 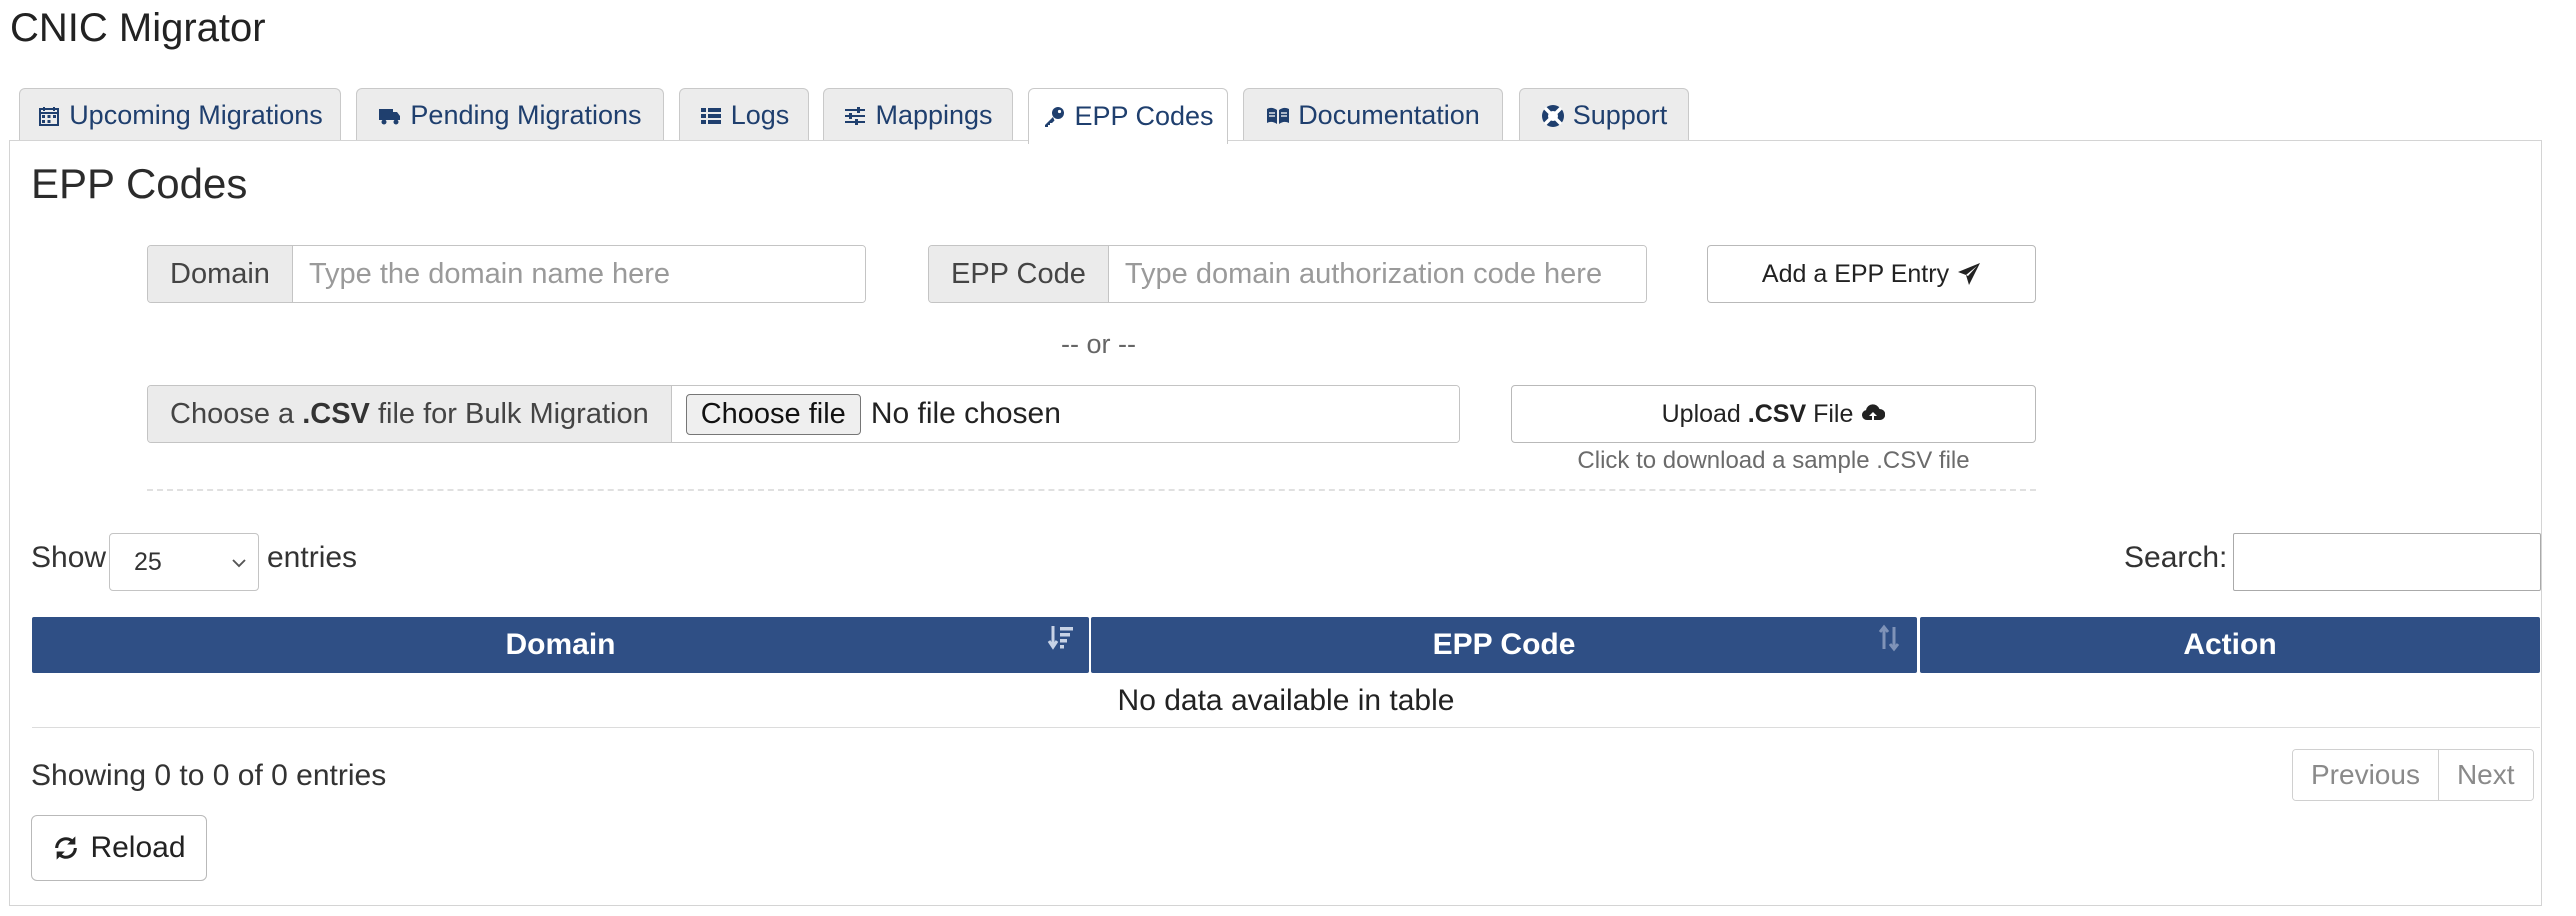 What do you see at coordinates (760, 115) in the screenshot?
I see `tab-label: Logs` at bounding box center [760, 115].